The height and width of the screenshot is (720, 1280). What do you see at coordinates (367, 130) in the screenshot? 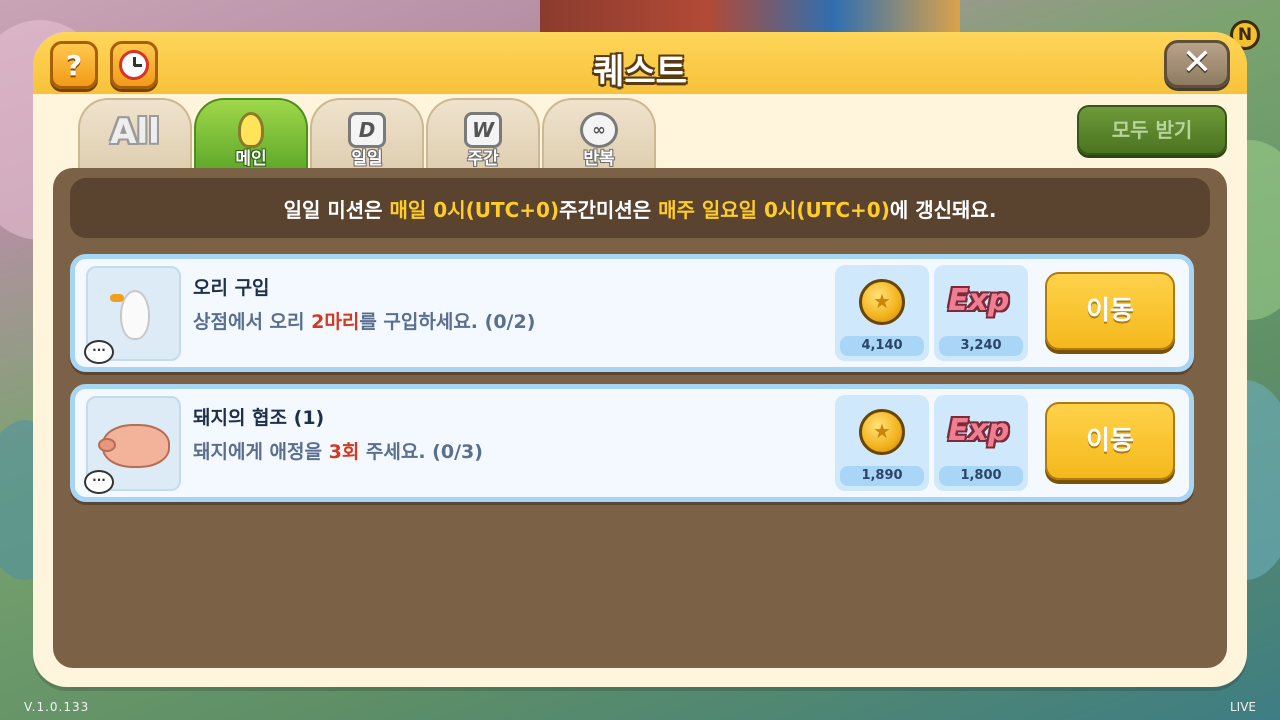
I see `daily-icon: D` at bounding box center [367, 130].